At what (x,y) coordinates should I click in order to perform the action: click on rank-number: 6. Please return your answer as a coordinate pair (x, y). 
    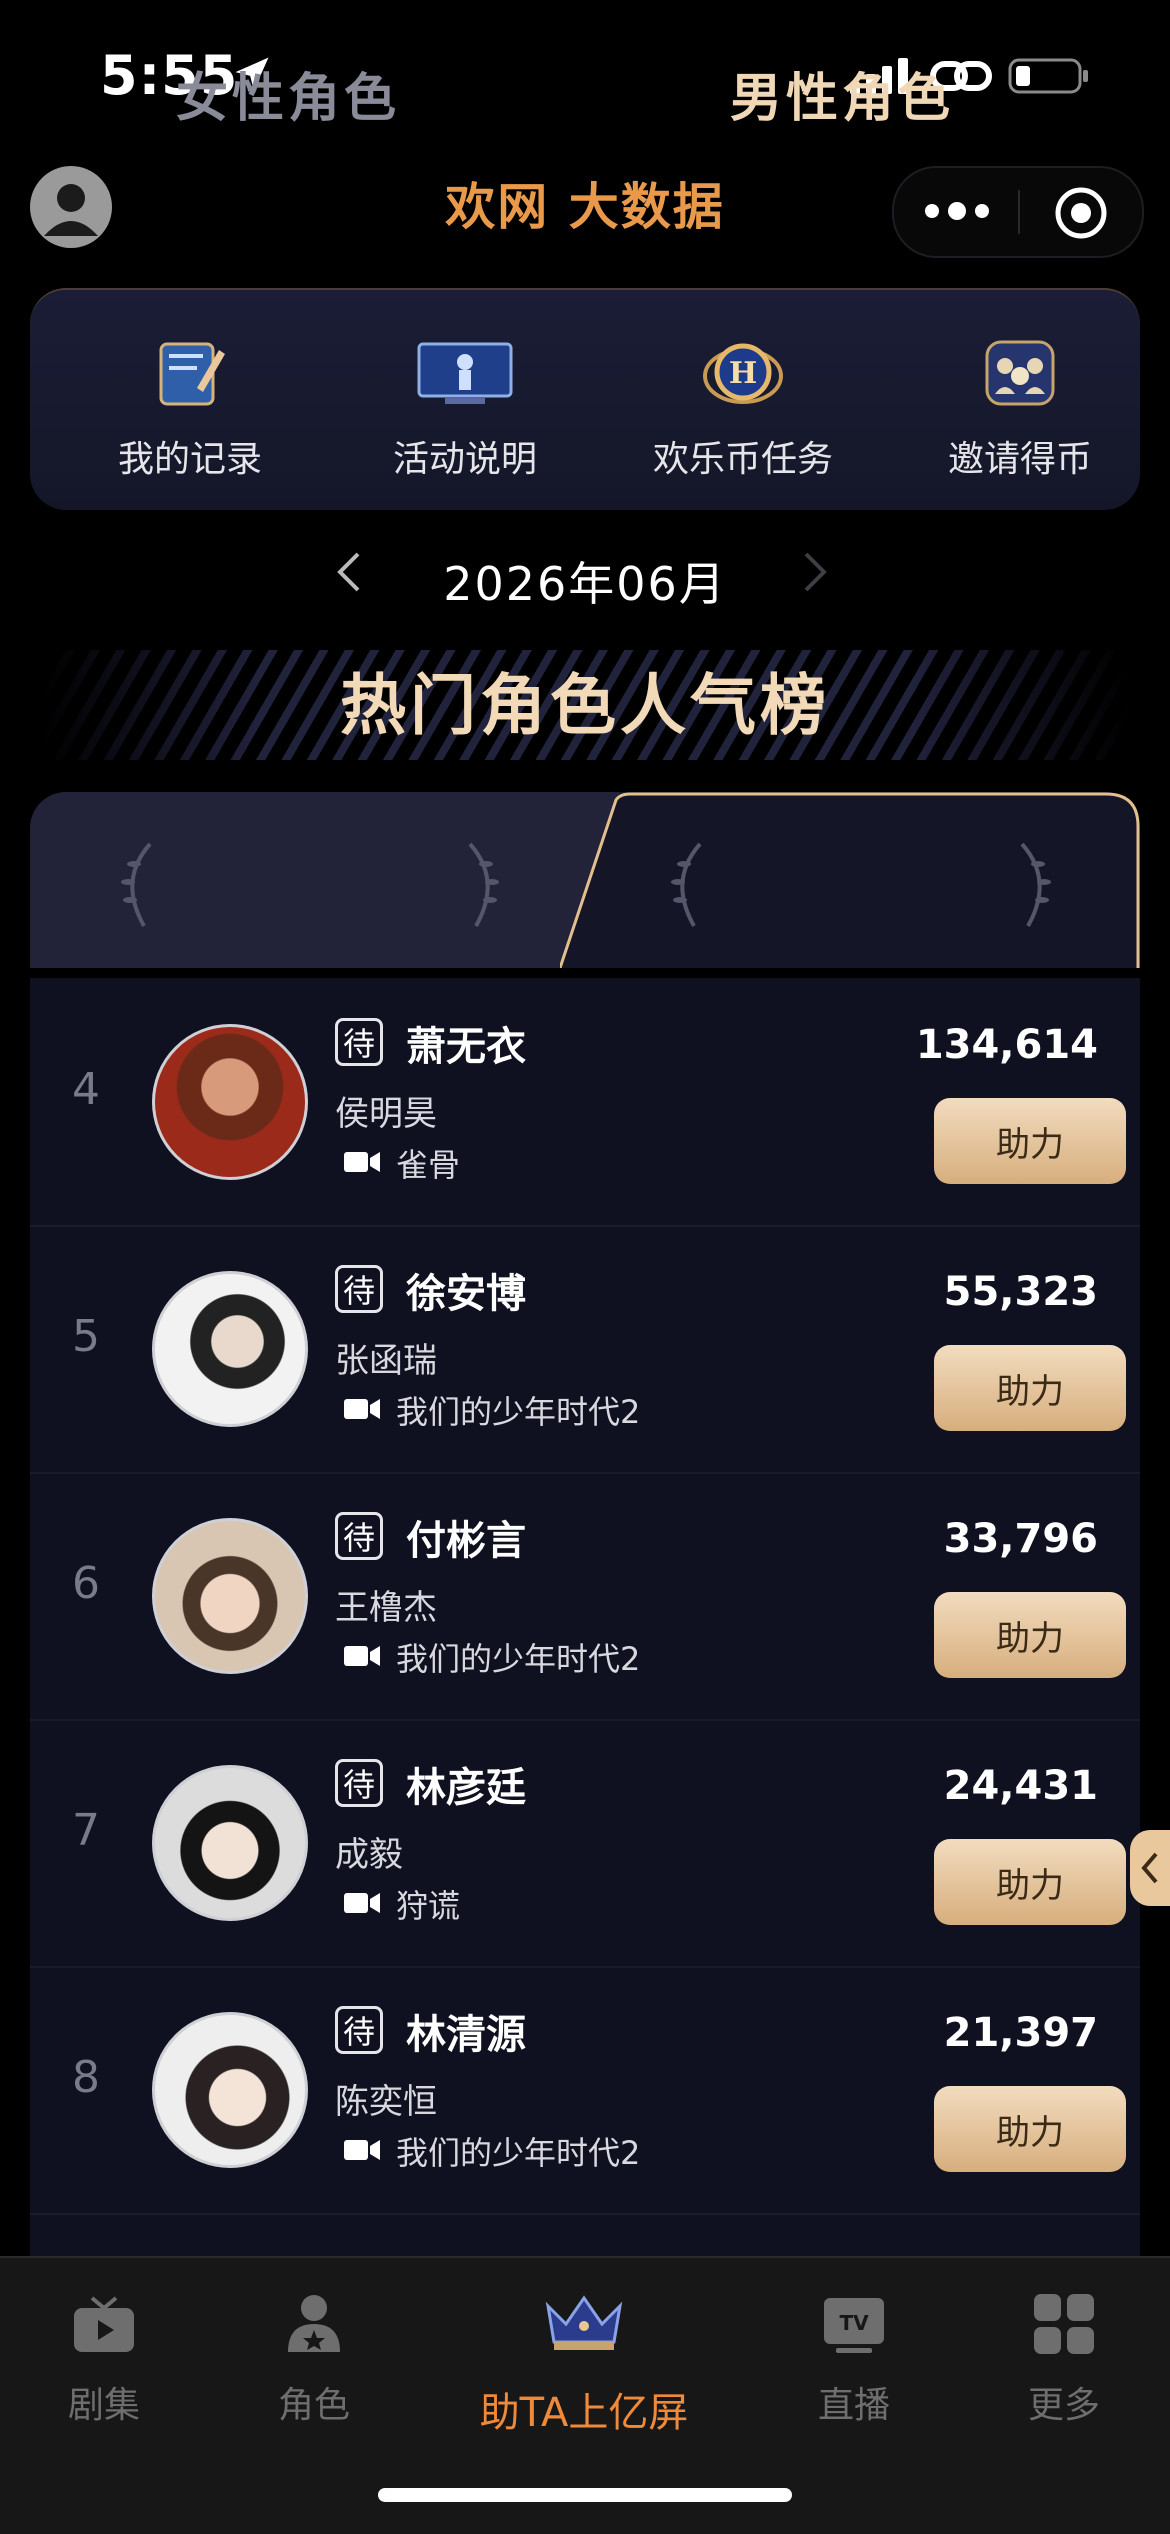
    Looking at the image, I should click on (86, 1583).